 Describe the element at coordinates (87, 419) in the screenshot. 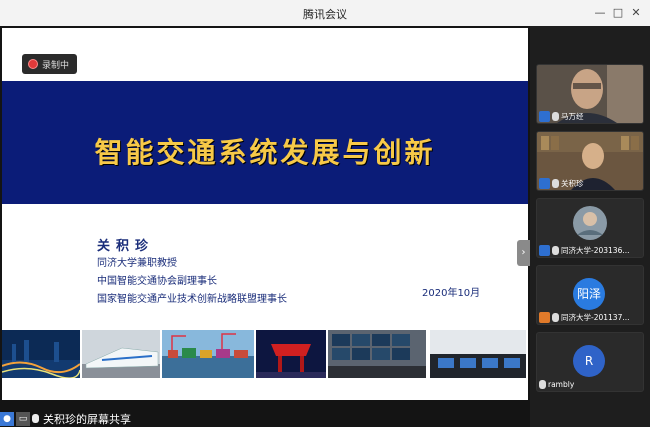

I see `share-status-text: 关积珍的屏幕共享` at that location.